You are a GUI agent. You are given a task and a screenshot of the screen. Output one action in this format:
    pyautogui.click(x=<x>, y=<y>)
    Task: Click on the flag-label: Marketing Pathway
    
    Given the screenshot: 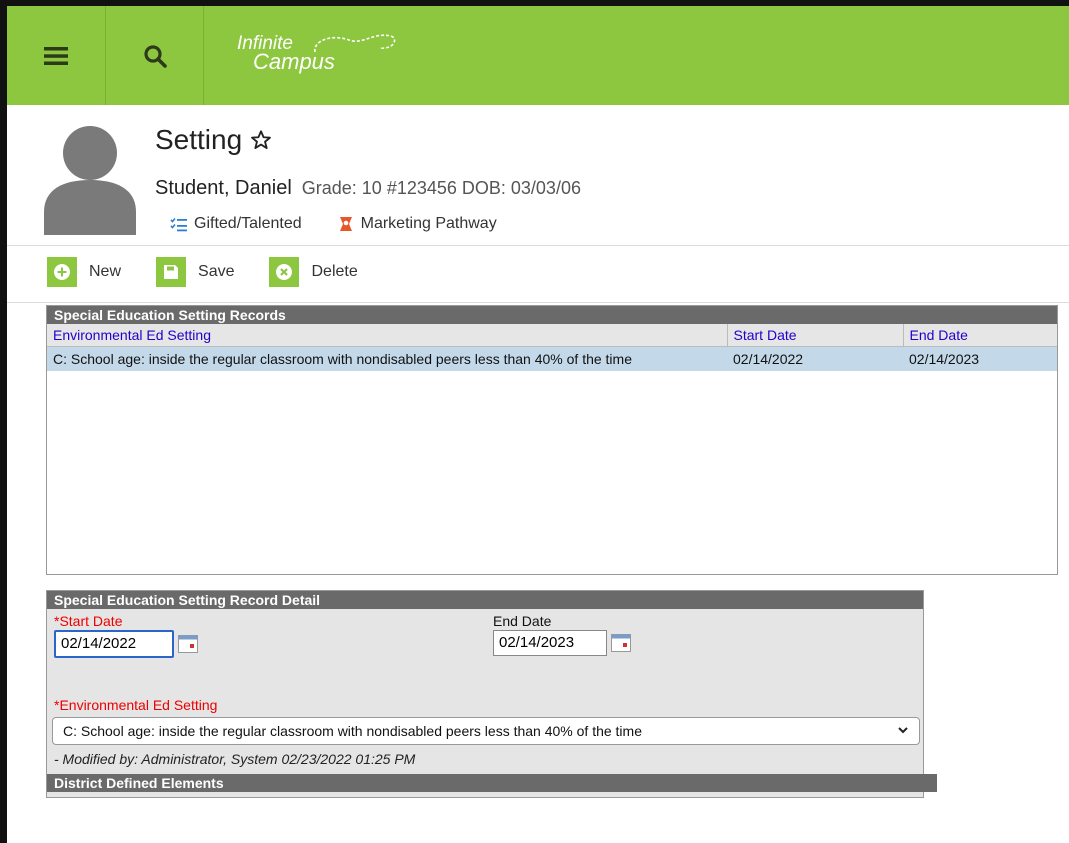 What is the action you would take?
    pyautogui.click(x=428, y=223)
    